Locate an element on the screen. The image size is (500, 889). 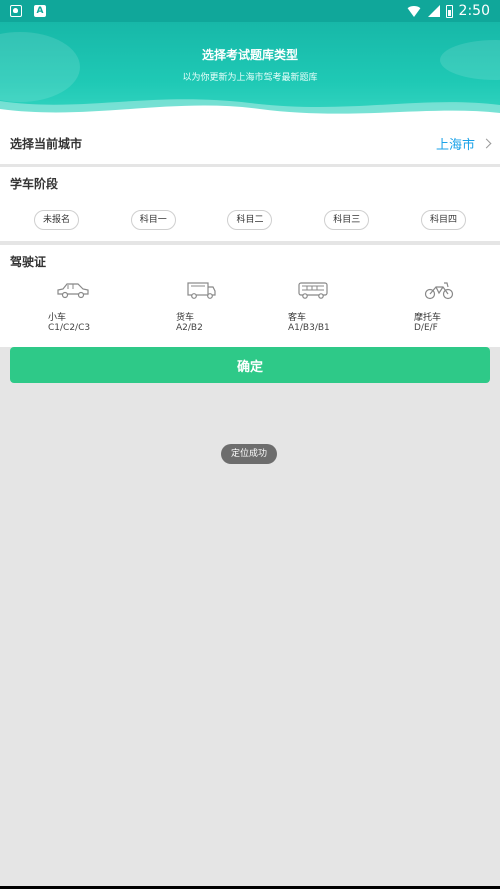
license-label: 驾驶证 is located at coordinates (28, 262).